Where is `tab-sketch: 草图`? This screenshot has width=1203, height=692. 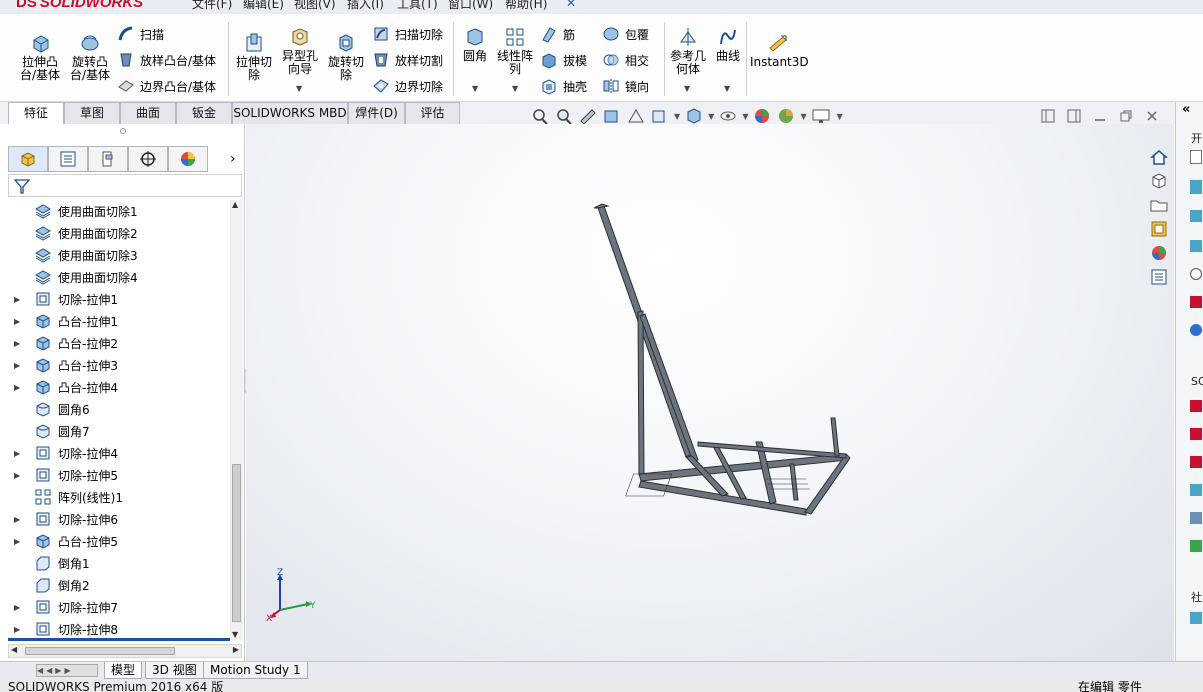 tab-sketch: 草图 is located at coordinates (92, 113).